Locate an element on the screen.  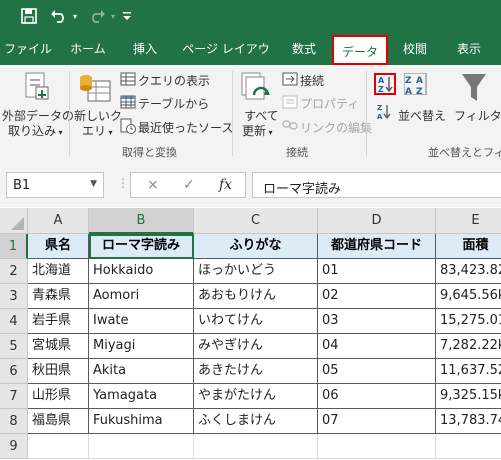
table-cell: 北海道 is located at coordinates (58, 271).